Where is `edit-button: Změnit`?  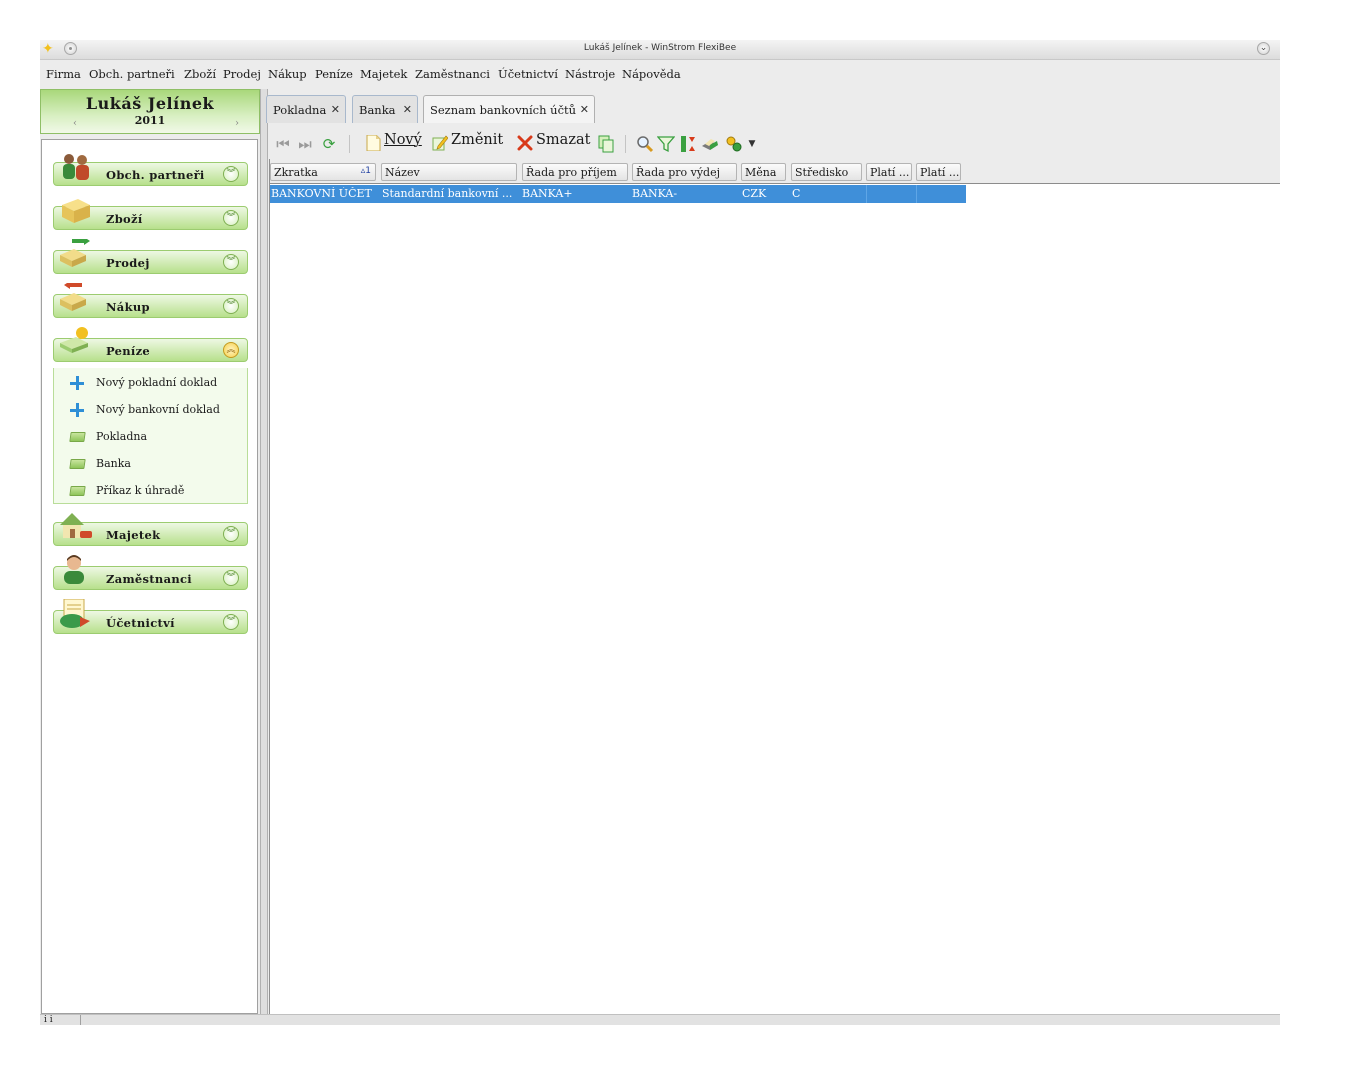
edit-button: Změnit is located at coordinates (470, 142).